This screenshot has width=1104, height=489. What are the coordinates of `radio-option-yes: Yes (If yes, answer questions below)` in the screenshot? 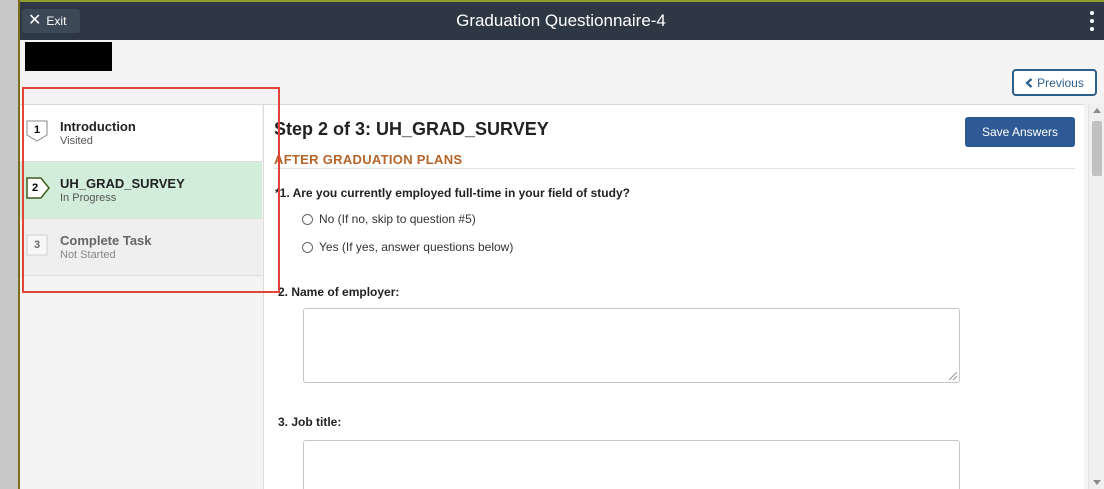 It's located at (407, 247).